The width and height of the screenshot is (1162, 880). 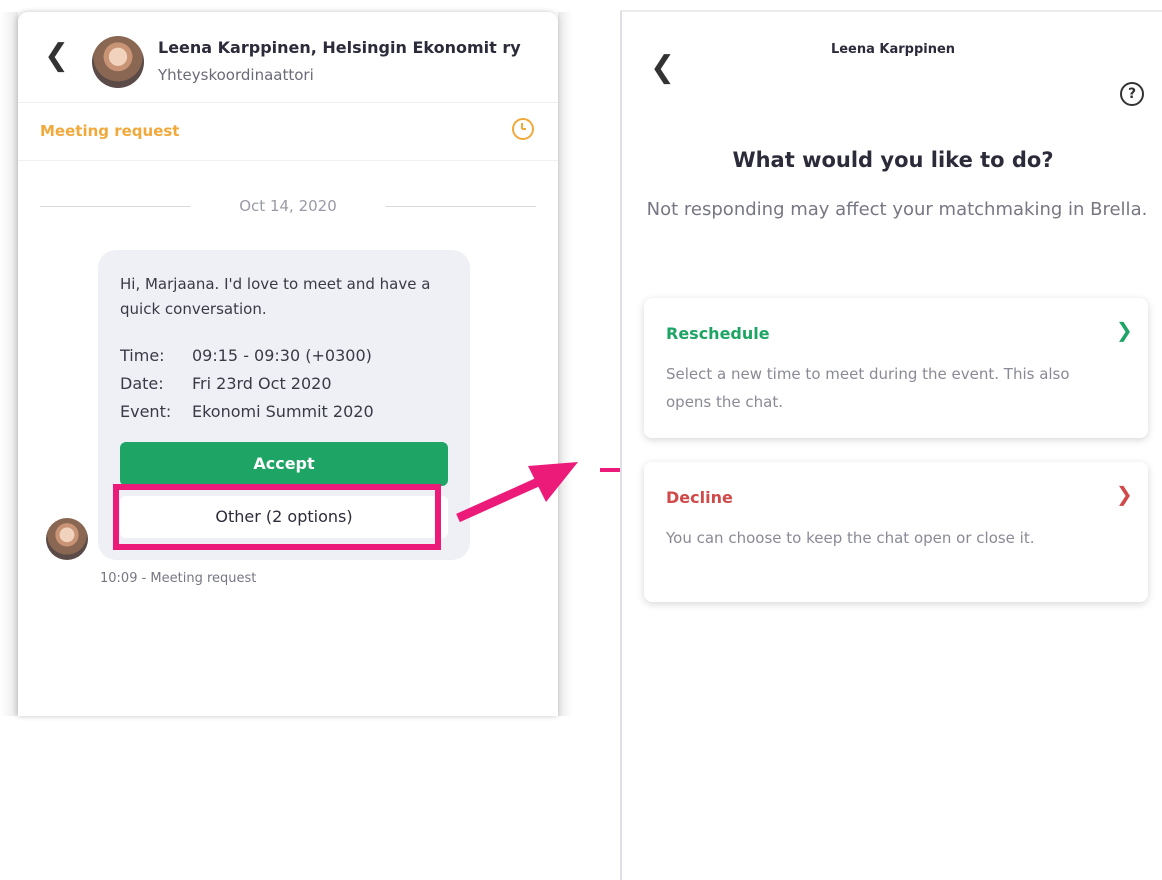 I want to click on clock-icon, so click(x=523, y=129).